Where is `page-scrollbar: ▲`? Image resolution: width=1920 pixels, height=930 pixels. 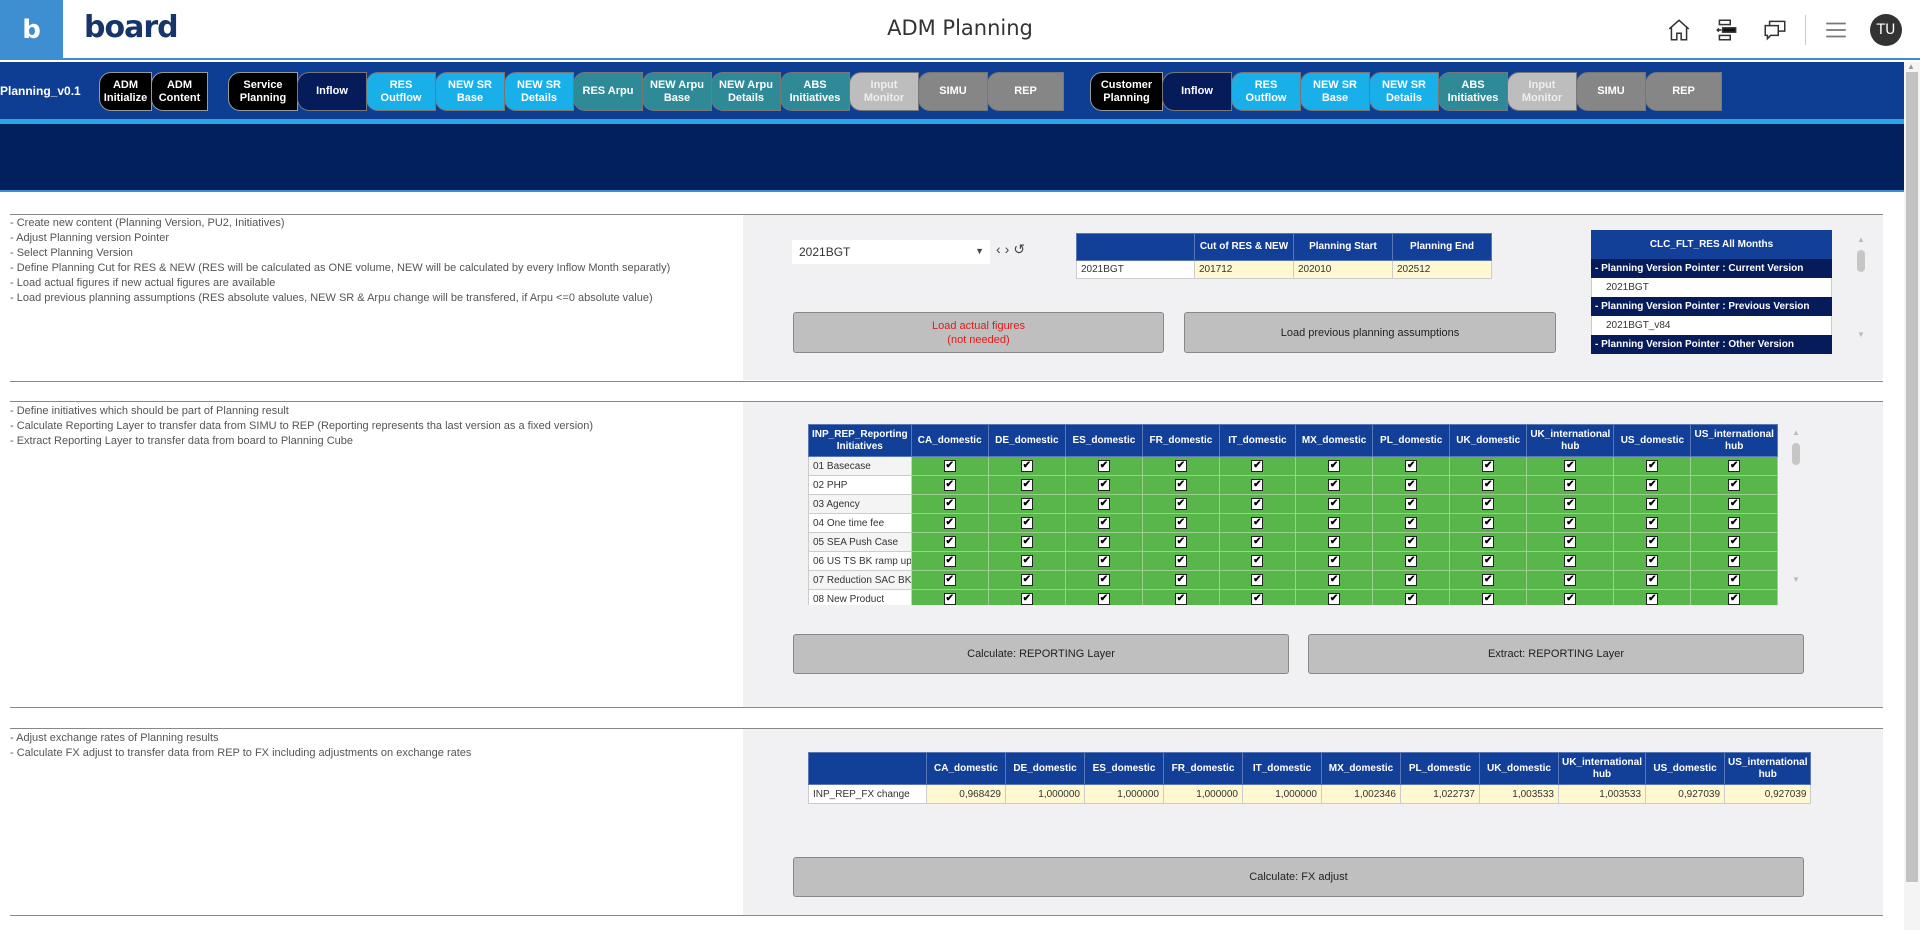
page-scrollbar: ▲ is located at coordinates (1912, 496).